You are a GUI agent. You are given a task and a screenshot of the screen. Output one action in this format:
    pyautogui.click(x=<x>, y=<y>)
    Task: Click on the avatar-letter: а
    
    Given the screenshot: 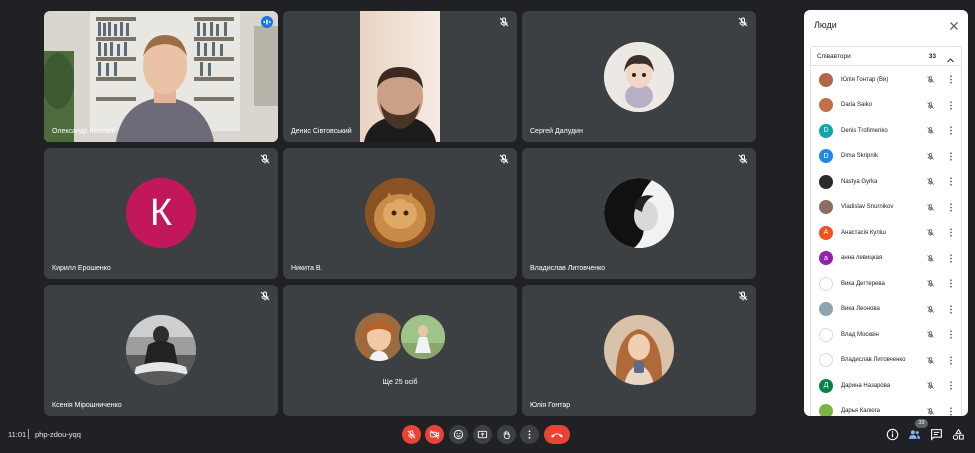 What is the action you would take?
    pyautogui.click(x=826, y=258)
    